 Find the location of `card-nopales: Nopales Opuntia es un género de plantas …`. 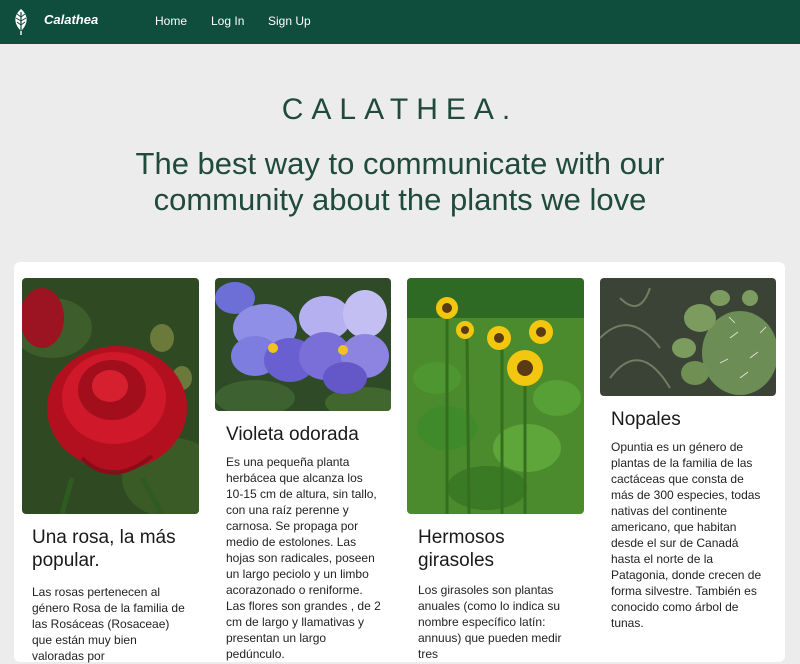

card-nopales: Nopales Opuntia es un género de plantas … is located at coordinates (688, 454).